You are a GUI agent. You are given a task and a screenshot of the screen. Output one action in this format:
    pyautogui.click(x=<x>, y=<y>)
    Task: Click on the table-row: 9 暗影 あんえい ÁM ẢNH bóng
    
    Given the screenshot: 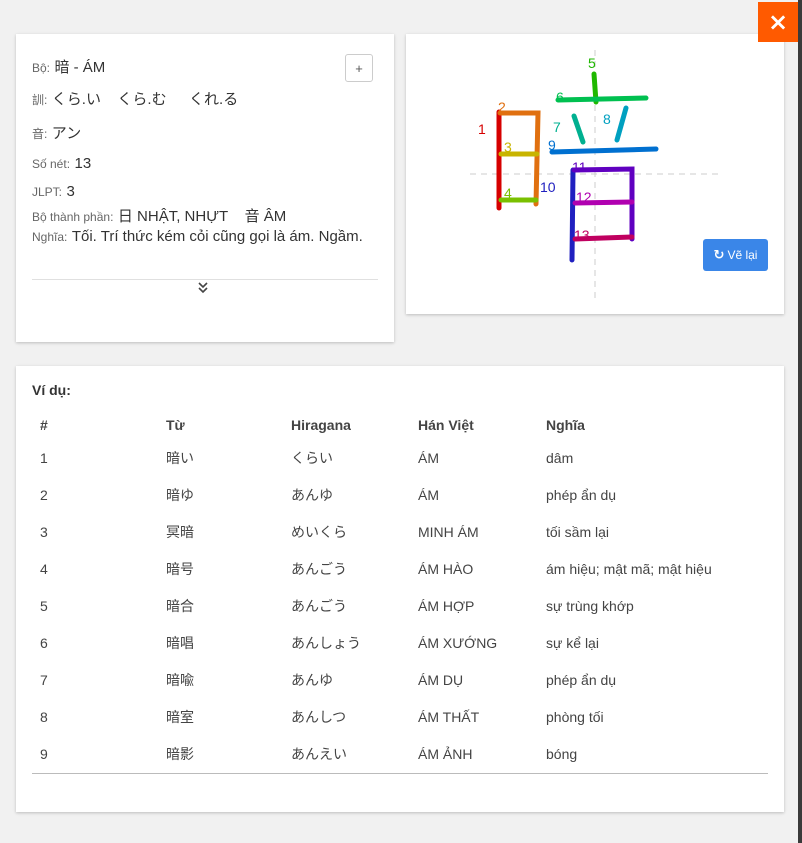 What is the action you would take?
    pyautogui.click(x=400, y=754)
    